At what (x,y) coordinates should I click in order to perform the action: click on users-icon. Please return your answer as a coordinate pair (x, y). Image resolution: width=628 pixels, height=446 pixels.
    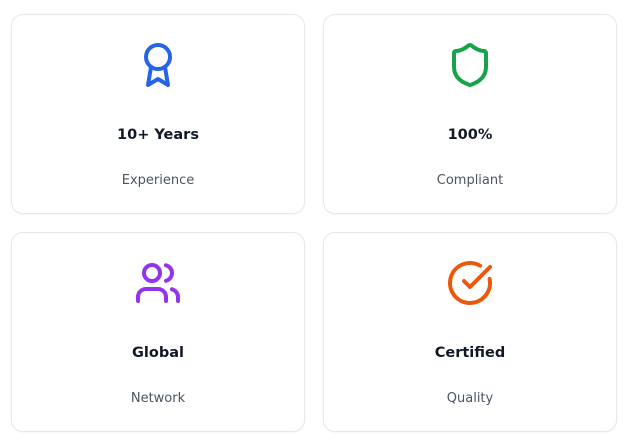
    Looking at the image, I should click on (158, 283).